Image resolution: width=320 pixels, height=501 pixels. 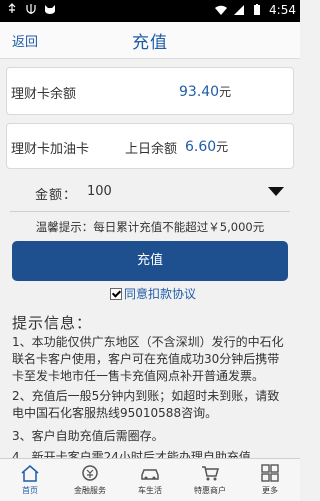 I want to click on usb-icon, so click(x=12, y=8).